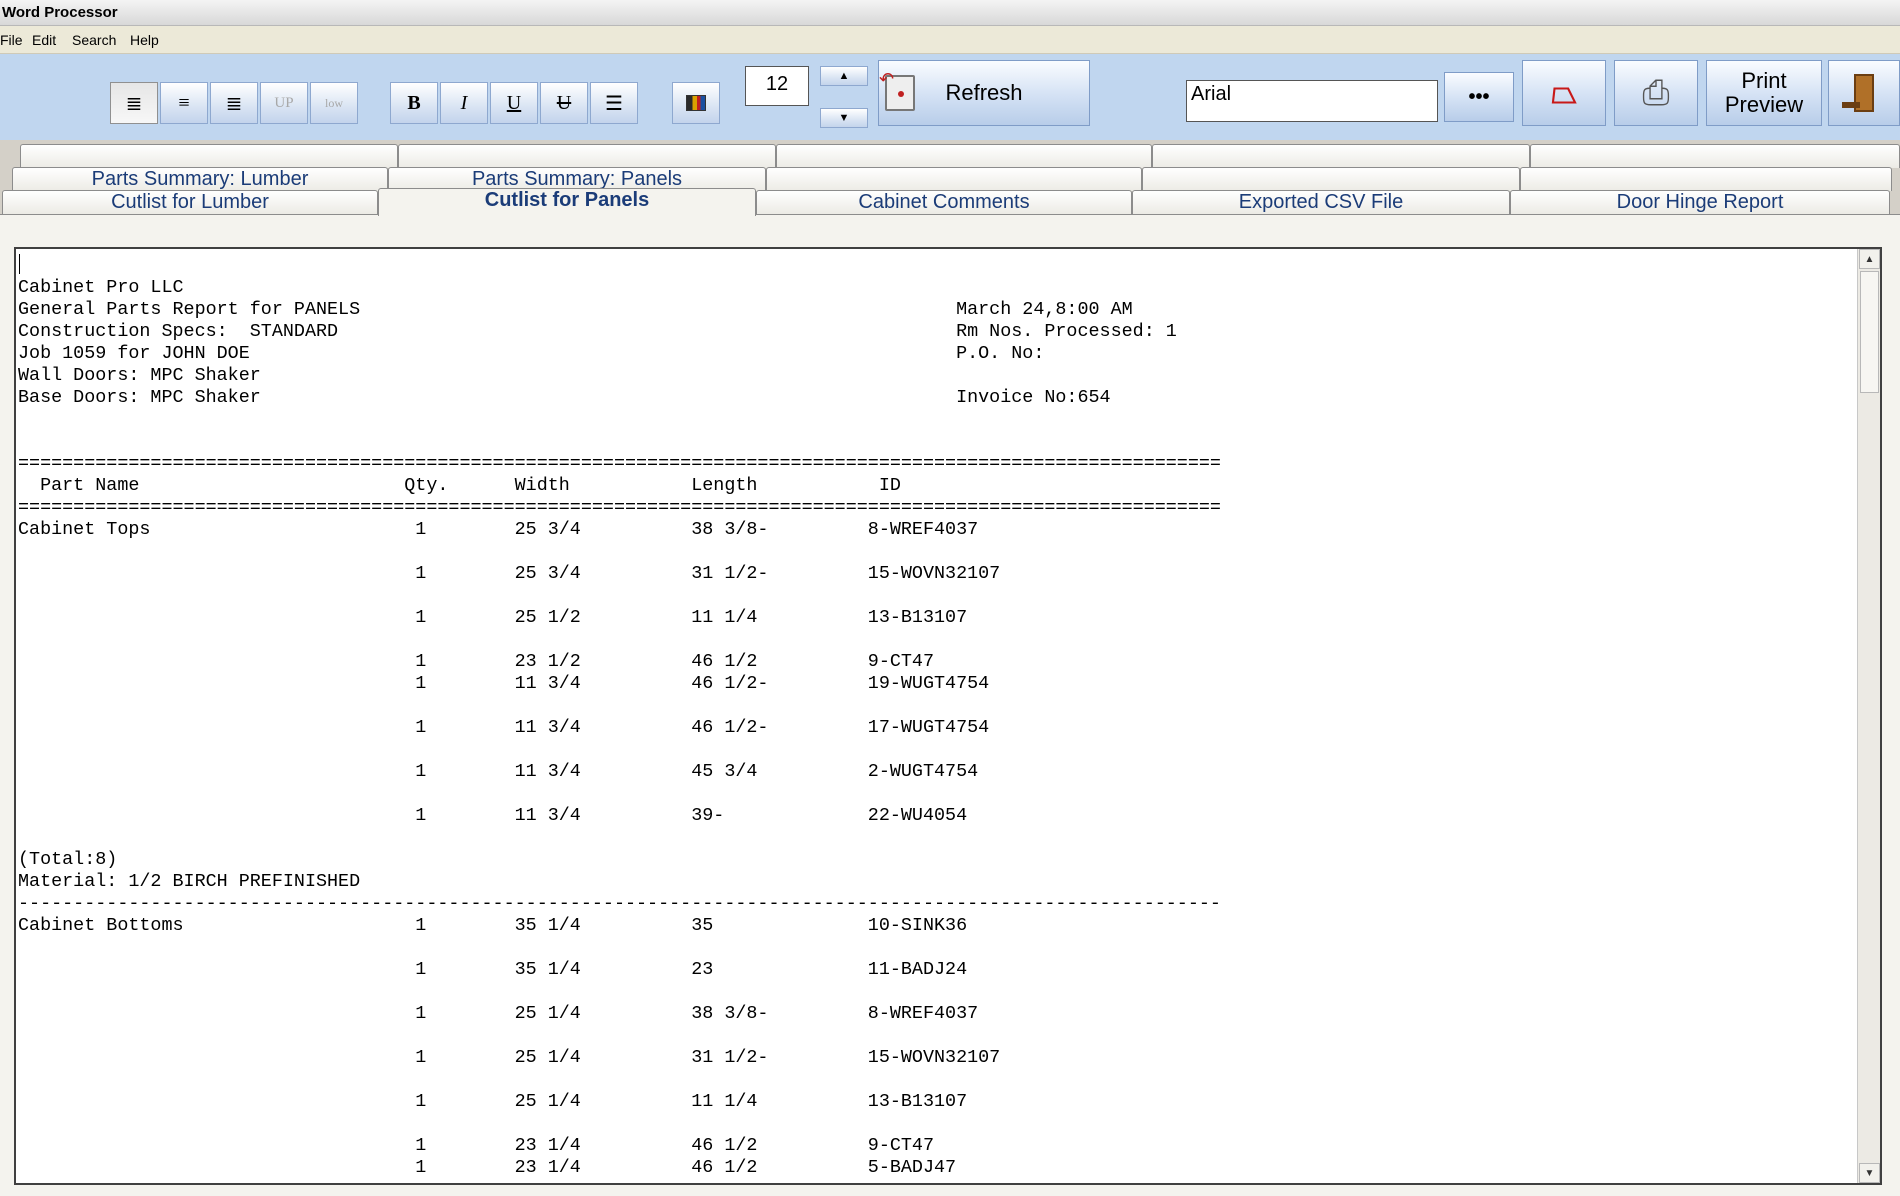 Image resolution: width=1900 pixels, height=1196 pixels. I want to click on pdf-export-button: ⏢, so click(1564, 93).